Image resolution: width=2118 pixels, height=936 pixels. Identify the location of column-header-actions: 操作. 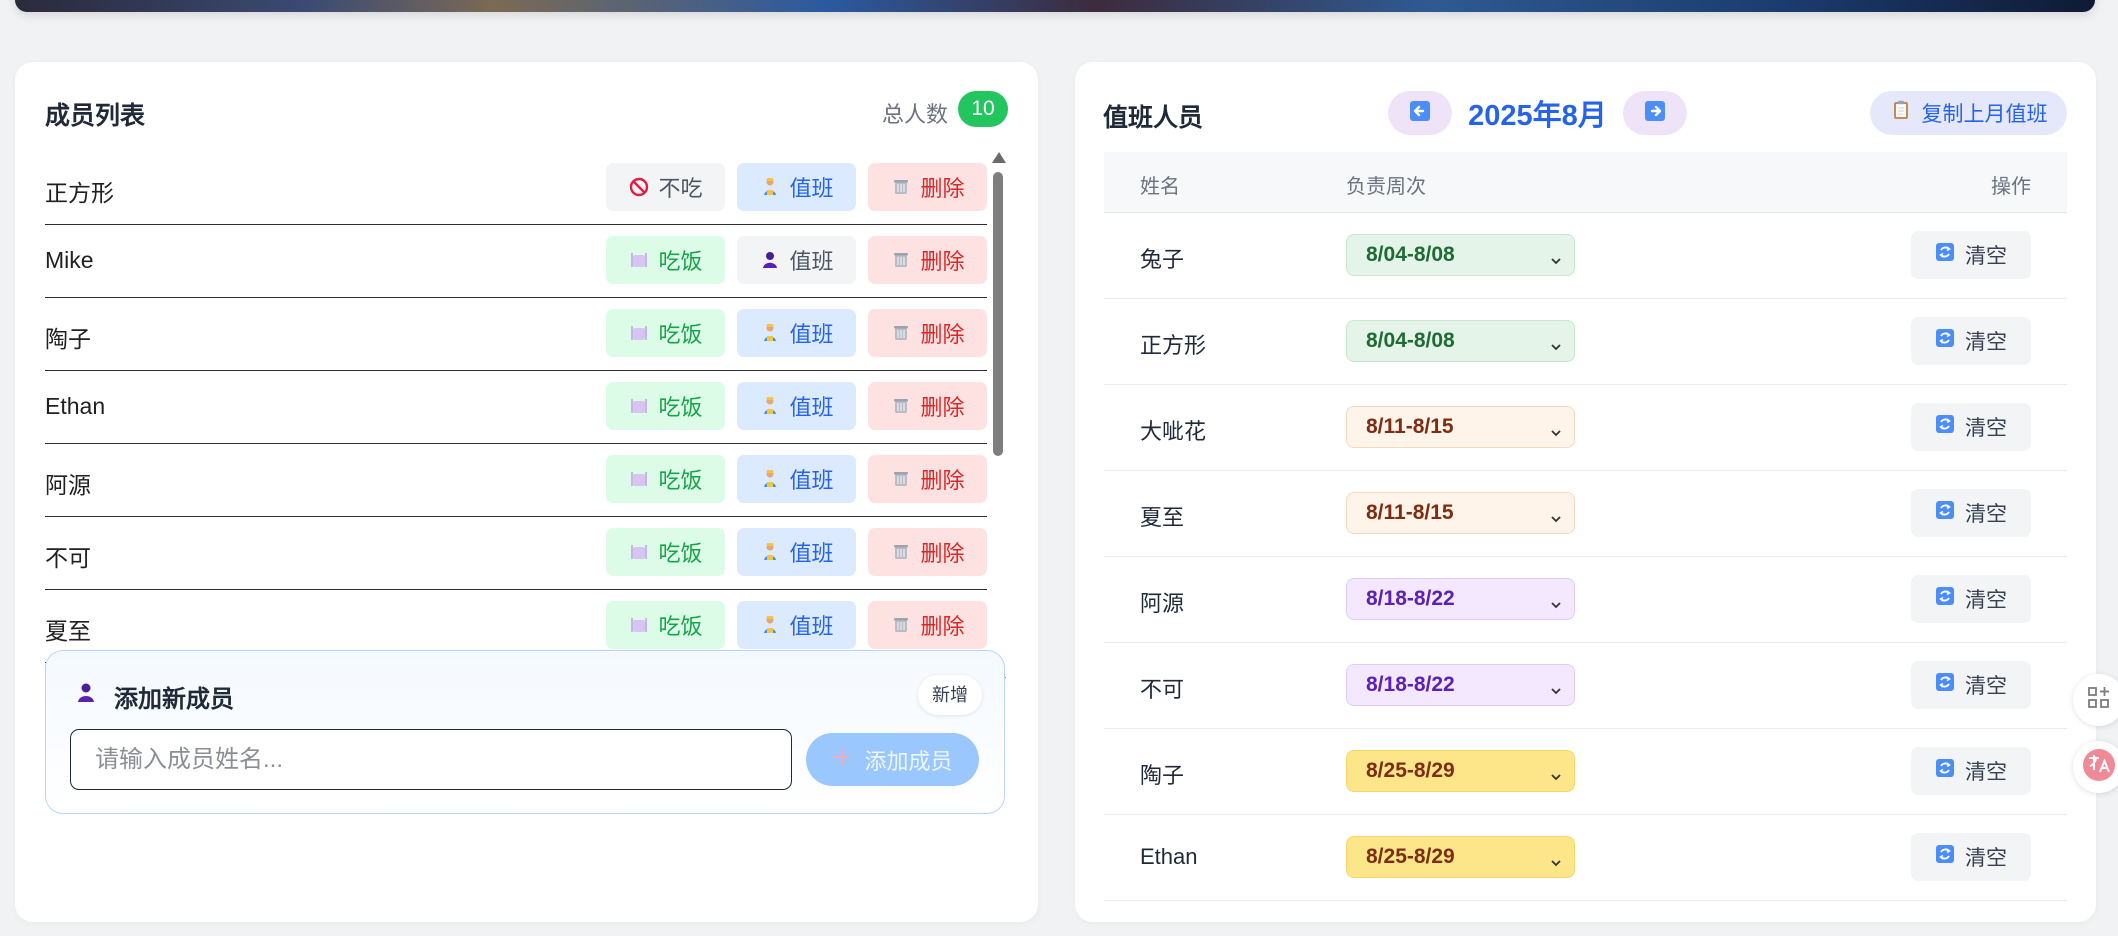
(2011, 187).